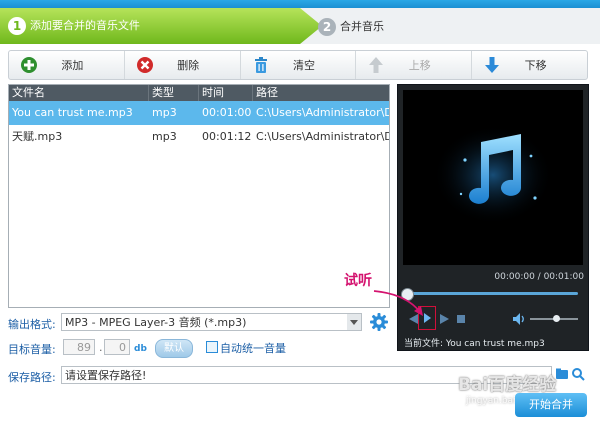 Image resolution: width=600 pixels, height=425 pixels. I want to click on unify-volume-checkbox, so click(212, 347).